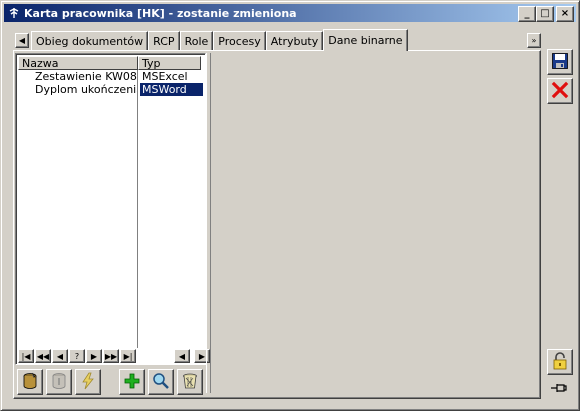  I want to click on tab-scroll-right-button: », so click(534, 40).